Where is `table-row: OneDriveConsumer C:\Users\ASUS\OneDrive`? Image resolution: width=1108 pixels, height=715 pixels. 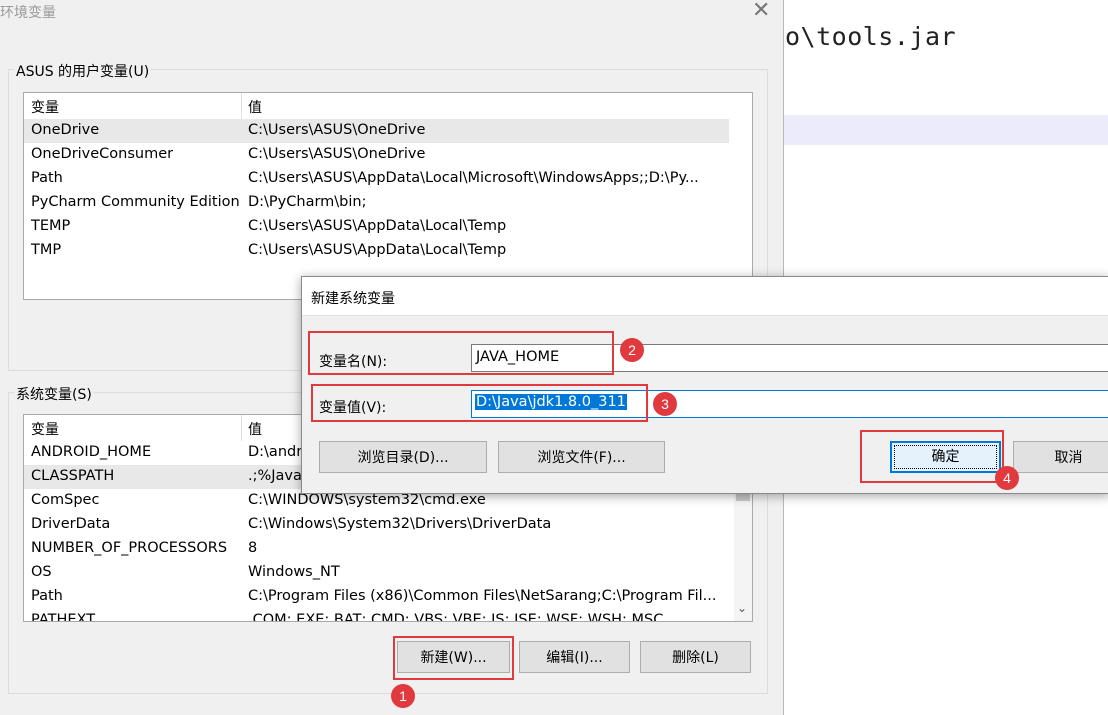
table-row: OneDriveConsumer C:\Users\ASUS\OneDrive is located at coordinates (376, 155).